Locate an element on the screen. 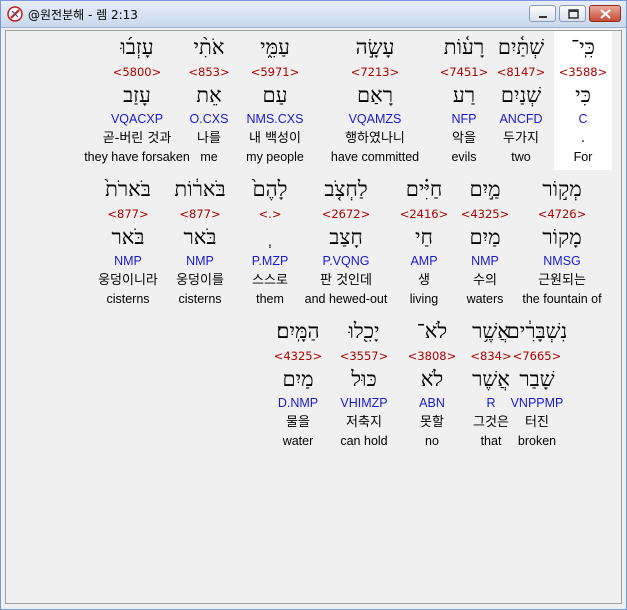 This screenshot has width=627, height=610. hebrew-word: הַמָּֽיִם׃ is located at coordinates (298, 331).